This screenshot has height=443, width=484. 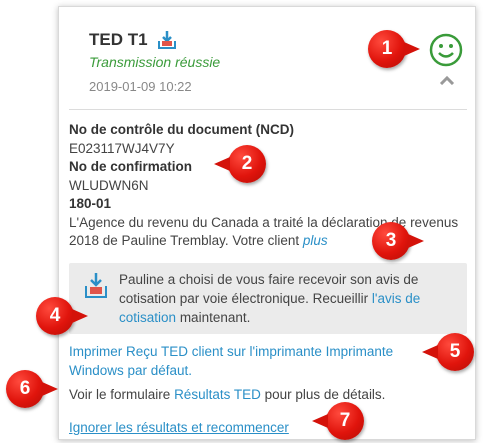 What do you see at coordinates (131, 166) in the screenshot?
I see `confirmation-label: No de confirmation` at bounding box center [131, 166].